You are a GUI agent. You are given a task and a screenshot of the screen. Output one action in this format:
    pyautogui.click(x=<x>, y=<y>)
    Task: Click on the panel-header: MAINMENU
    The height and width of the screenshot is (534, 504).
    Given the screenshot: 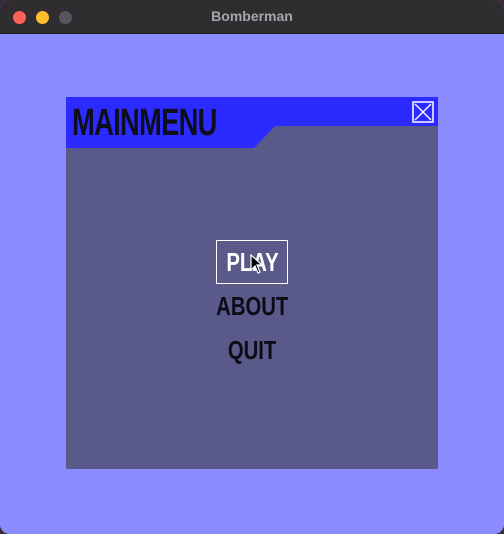 What is the action you would take?
    pyautogui.click(x=252, y=123)
    